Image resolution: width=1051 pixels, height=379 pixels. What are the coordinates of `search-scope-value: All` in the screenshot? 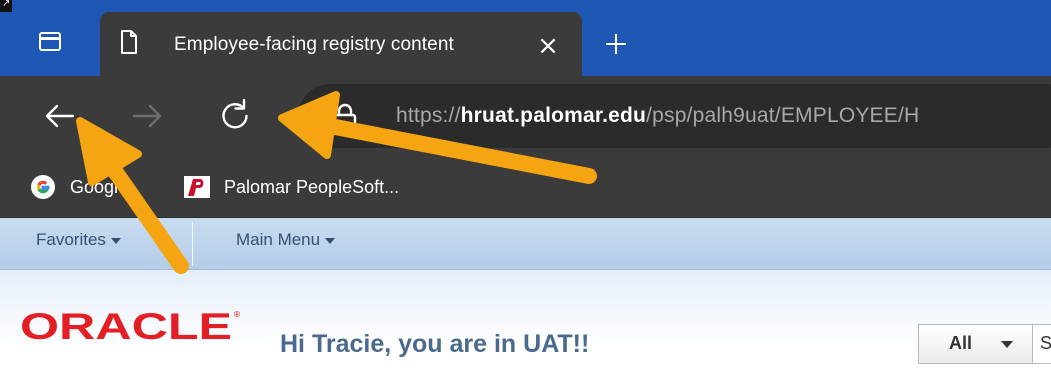 It's located at (961, 343).